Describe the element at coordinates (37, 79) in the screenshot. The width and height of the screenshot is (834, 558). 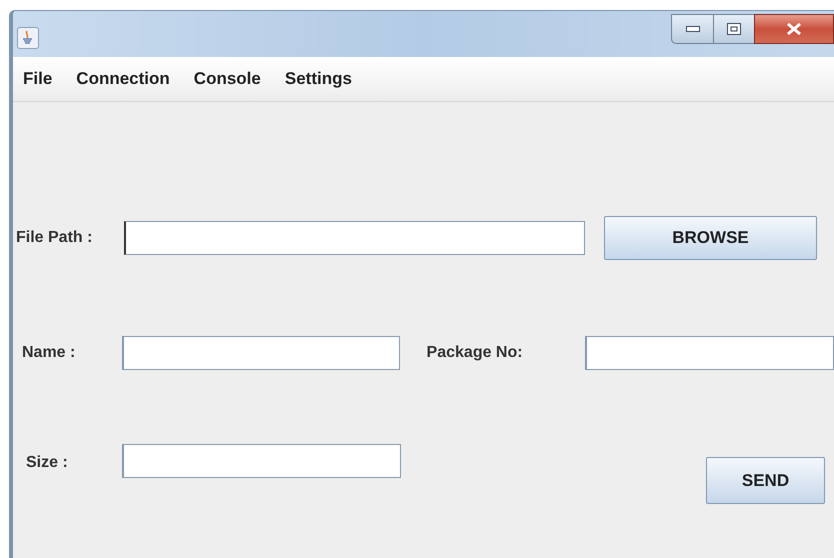
I see `menu-item: File` at that location.